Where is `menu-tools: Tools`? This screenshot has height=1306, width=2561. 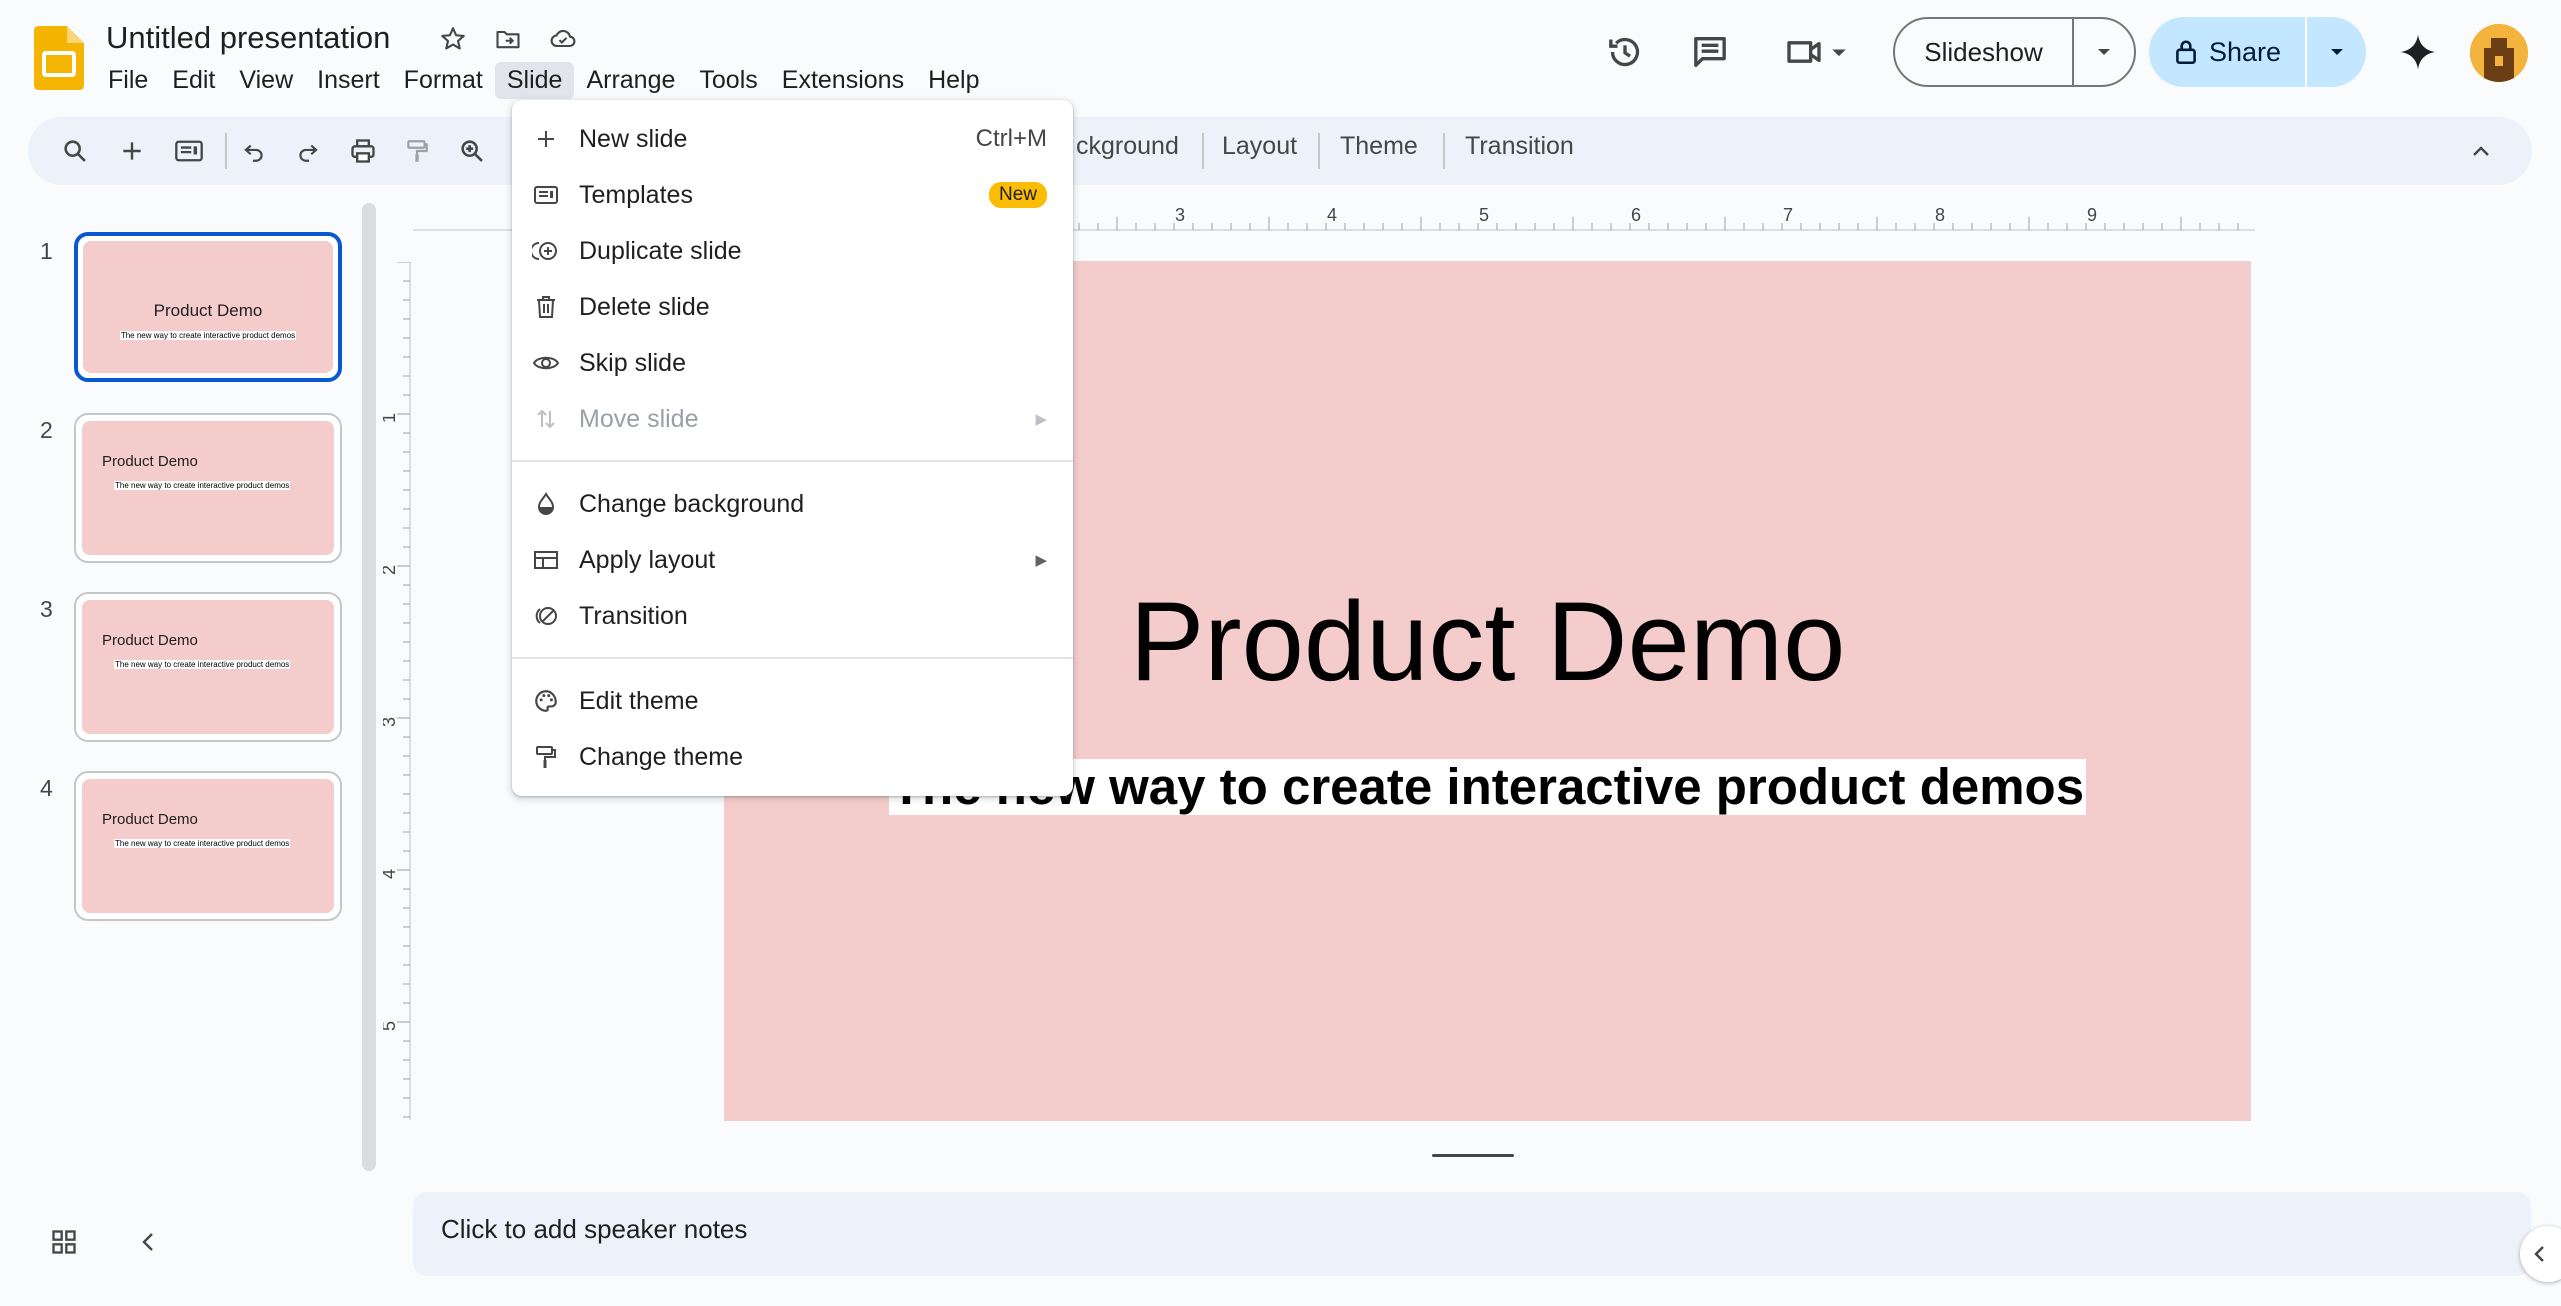 menu-tools: Tools is located at coordinates (728, 80).